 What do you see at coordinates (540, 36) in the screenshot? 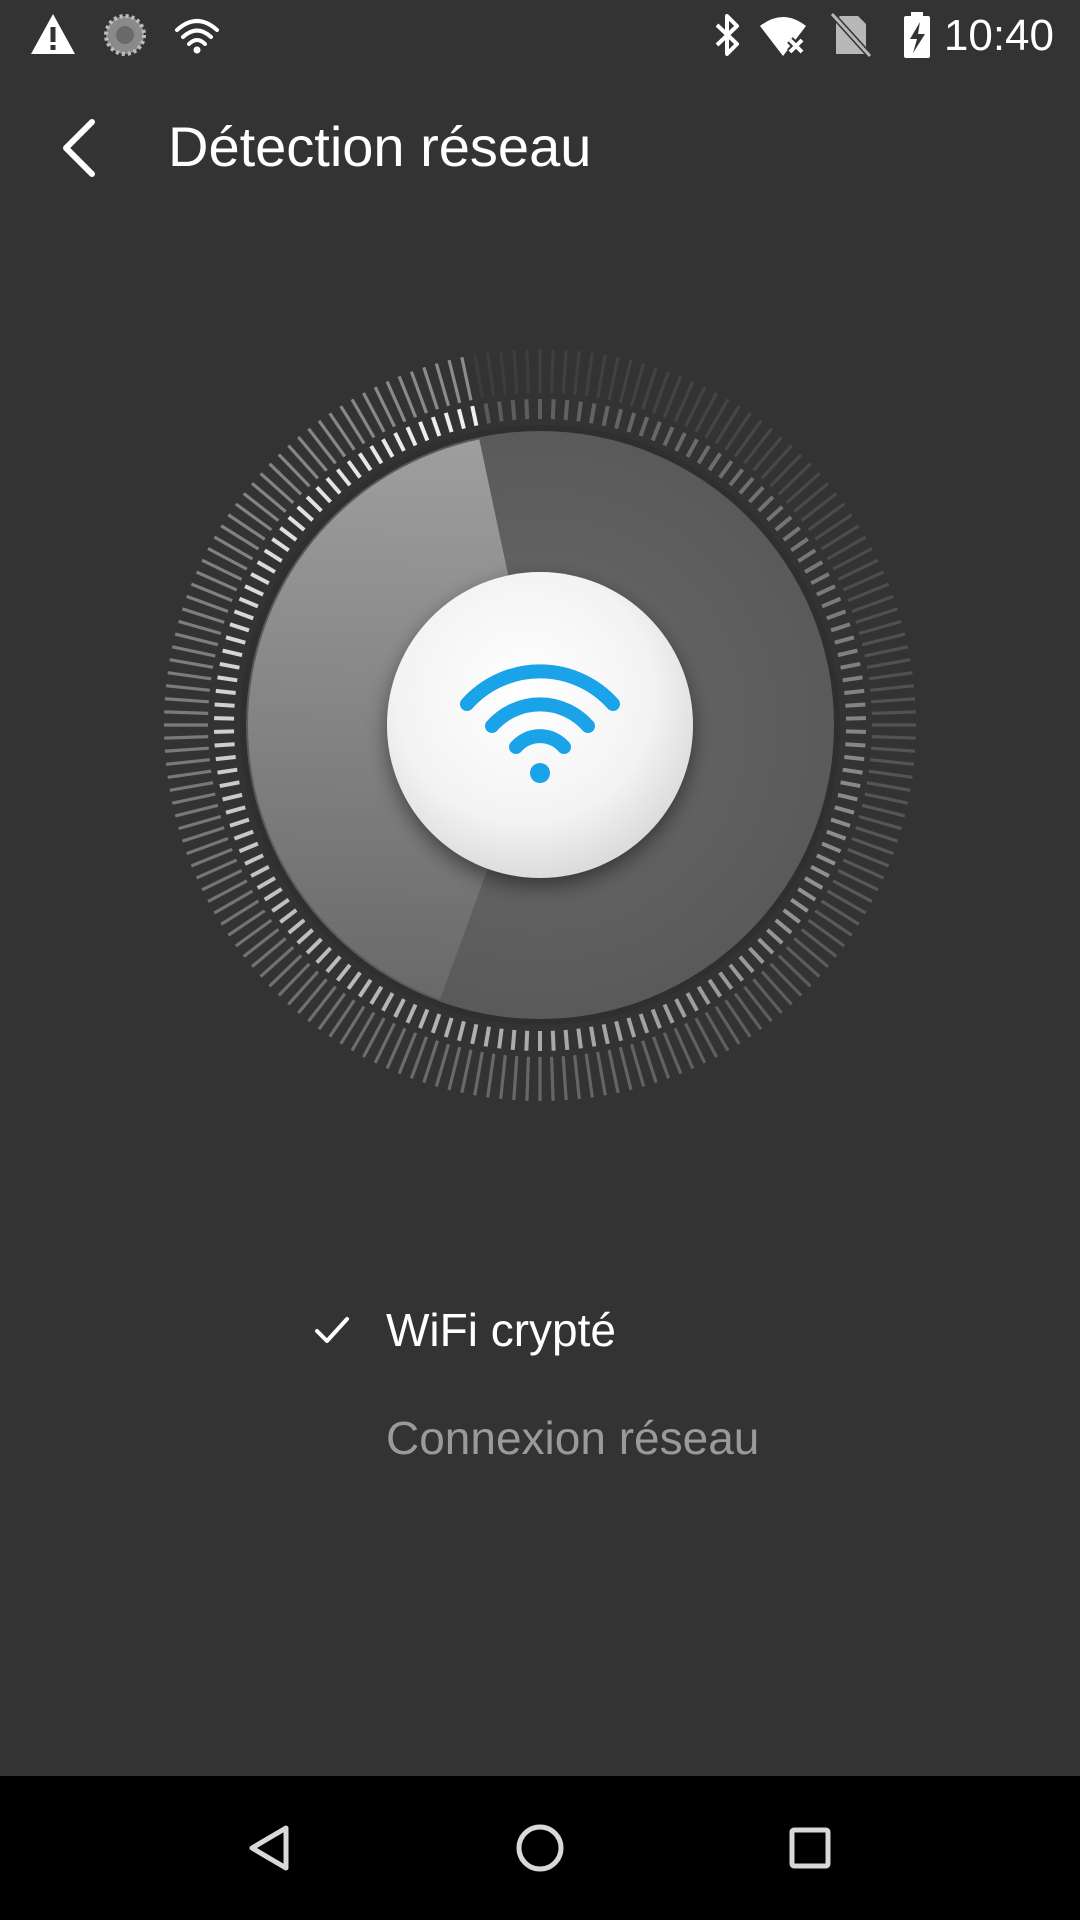
I see `status-bar: 10:40` at bounding box center [540, 36].